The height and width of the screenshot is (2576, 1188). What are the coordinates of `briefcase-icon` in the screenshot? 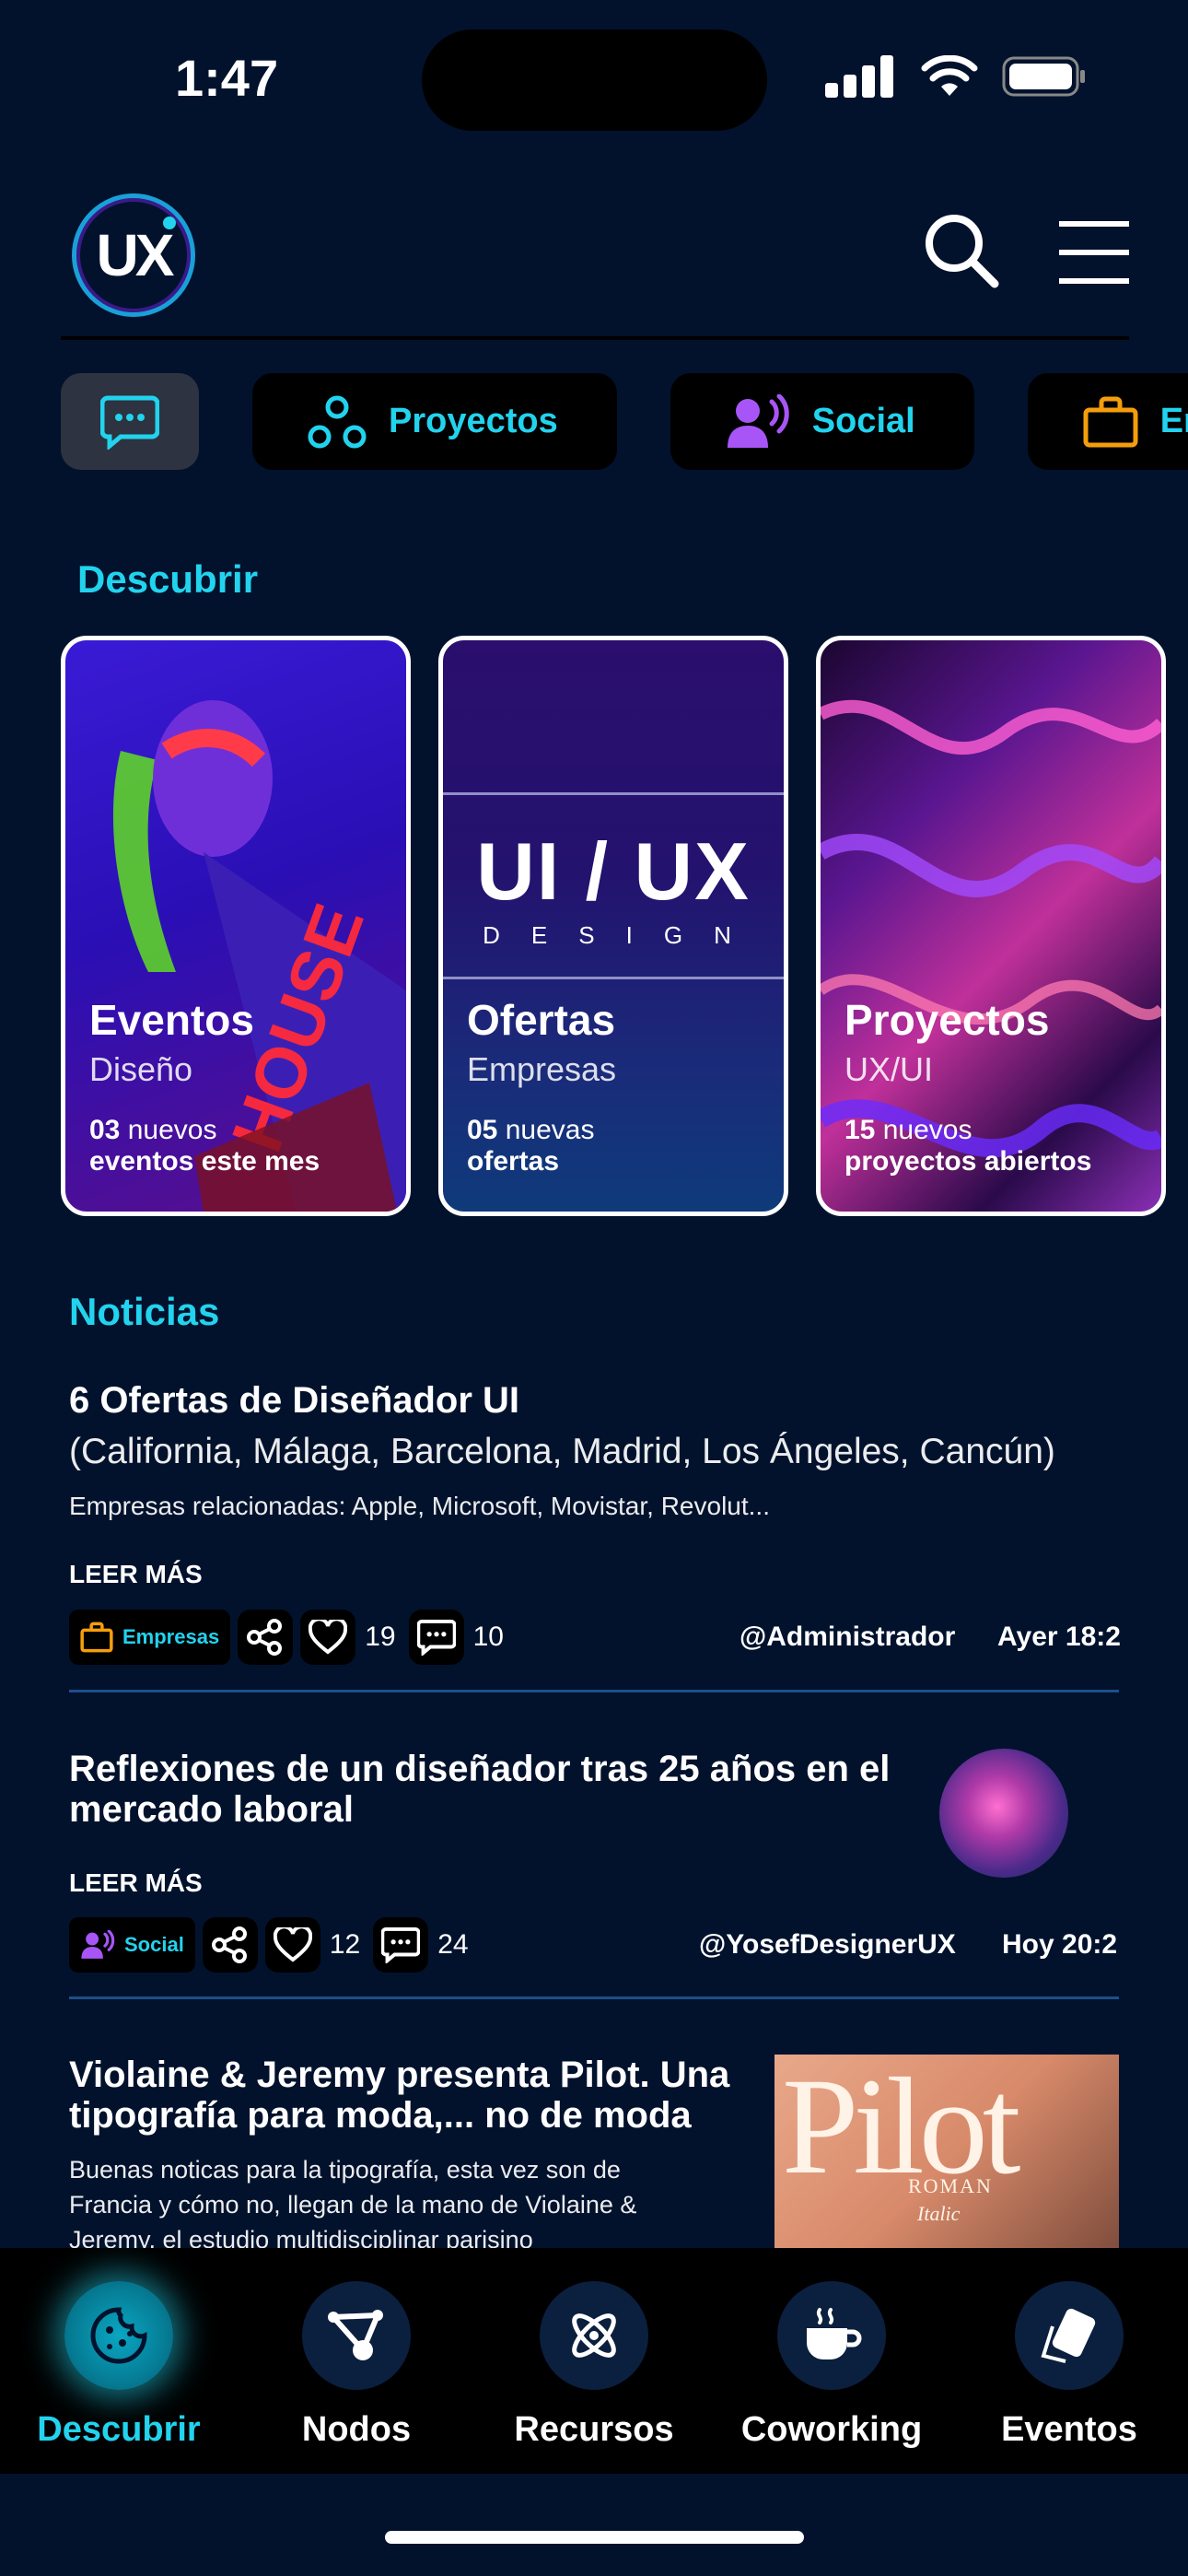 It's located at (96, 1637).